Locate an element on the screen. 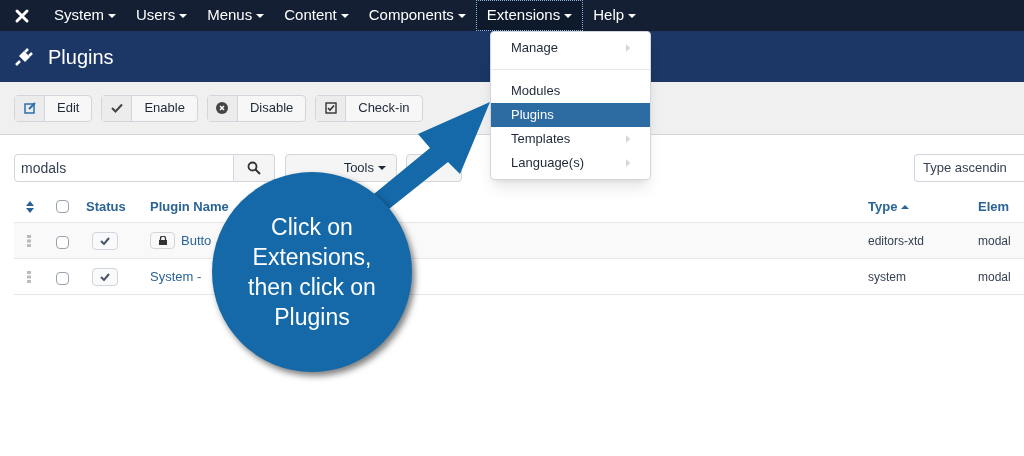 This screenshot has width=1024, height=456. menu-item: Help is located at coordinates (615, 15).